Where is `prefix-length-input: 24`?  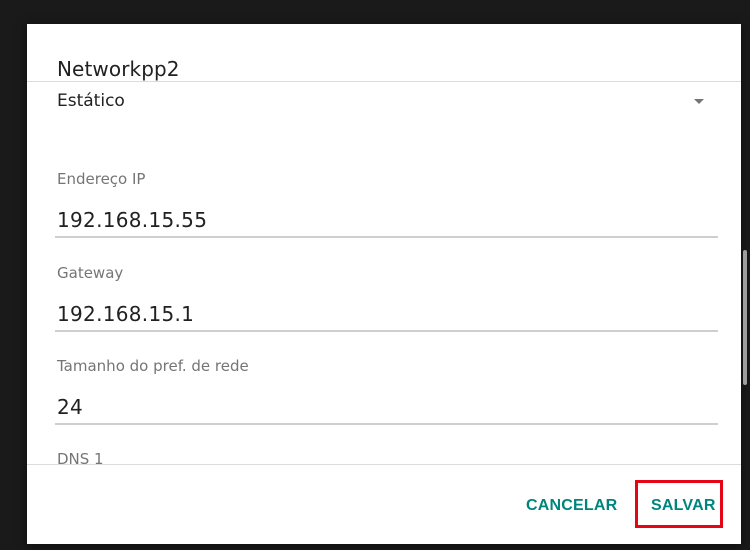
prefix-length-input: 24 is located at coordinates (70, 407).